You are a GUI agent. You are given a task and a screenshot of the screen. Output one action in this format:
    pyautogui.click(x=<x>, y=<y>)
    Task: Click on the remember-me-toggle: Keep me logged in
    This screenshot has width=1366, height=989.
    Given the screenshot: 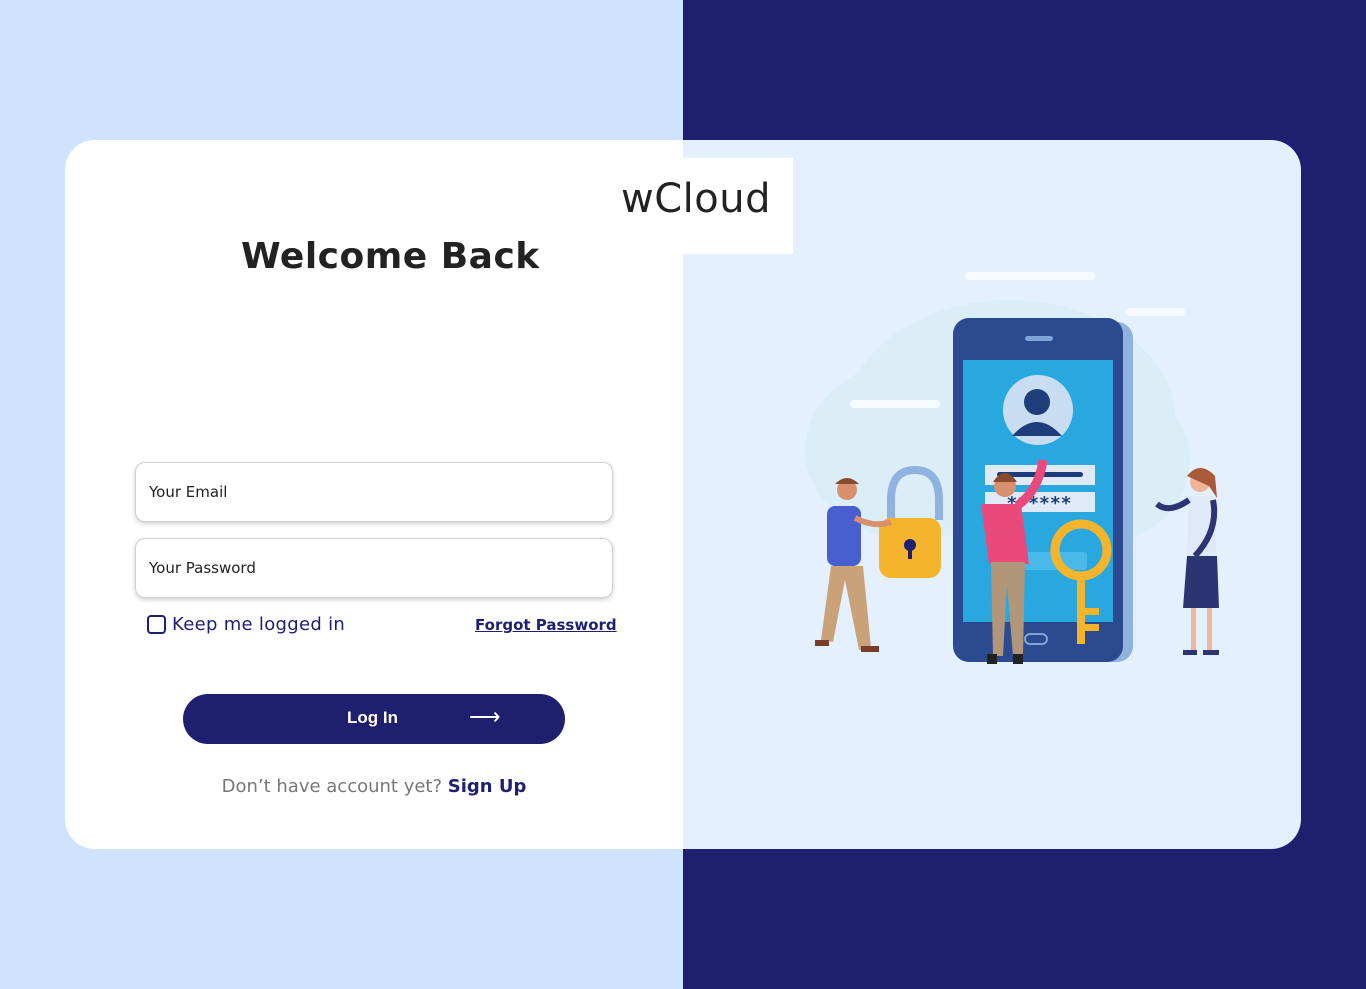 What is the action you would take?
    pyautogui.click(x=246, y=624)
    